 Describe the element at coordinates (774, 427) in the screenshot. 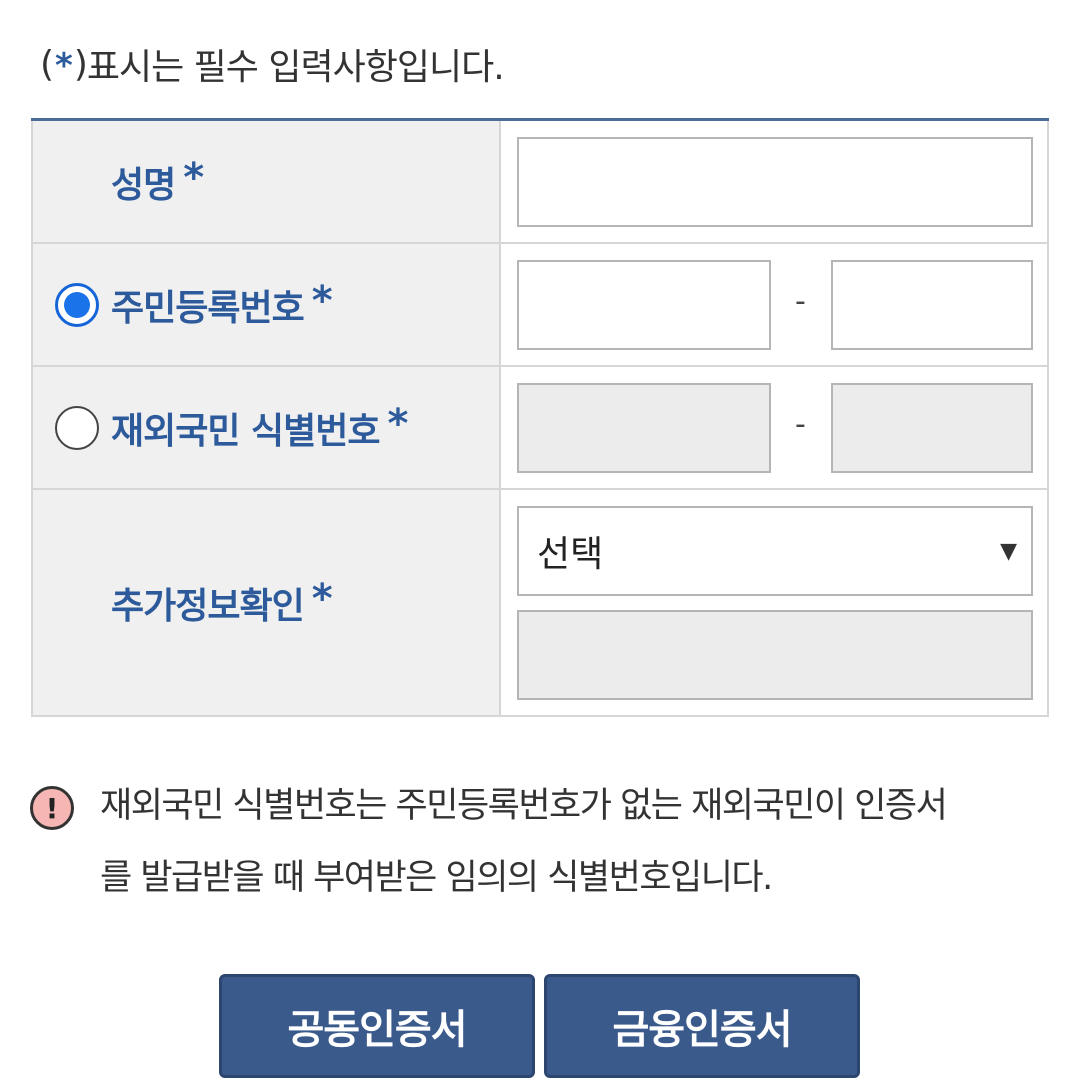

I see `foreign-id-input-cell: -` at that location.